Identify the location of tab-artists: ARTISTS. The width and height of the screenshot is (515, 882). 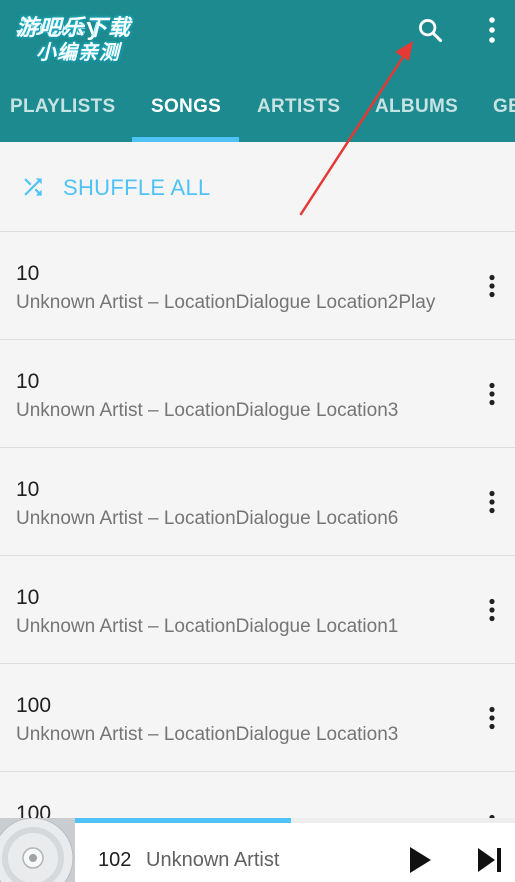
(298, 107).